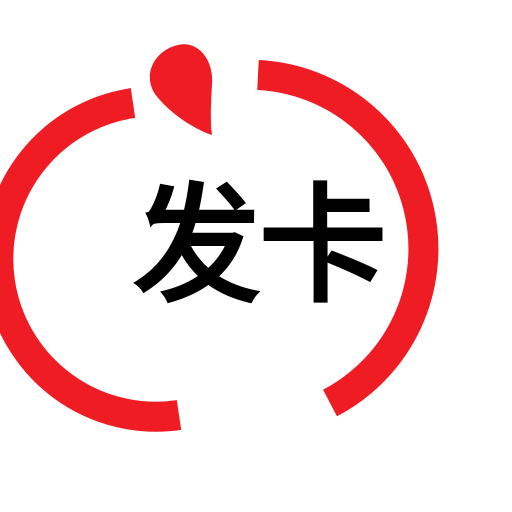 Image resolution: width=512 pixels, height=512 pixels. What do you see at coordinates (181, 89) in the screenshot?
I see `teardrop-accent` at bounding box center [181, 89].